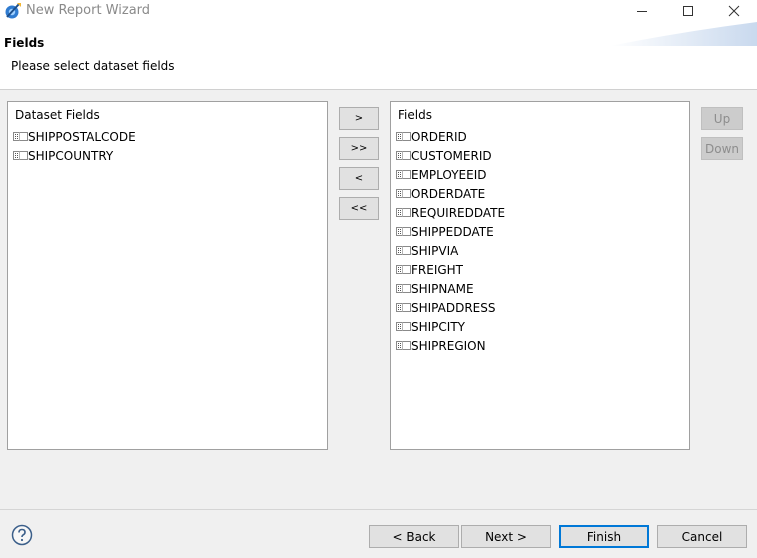 This screenshot has width=757, height=558. Describe the element at coordinates (359, 148) in the screenshot. I see `add-all-fields-button: >>` at that location.